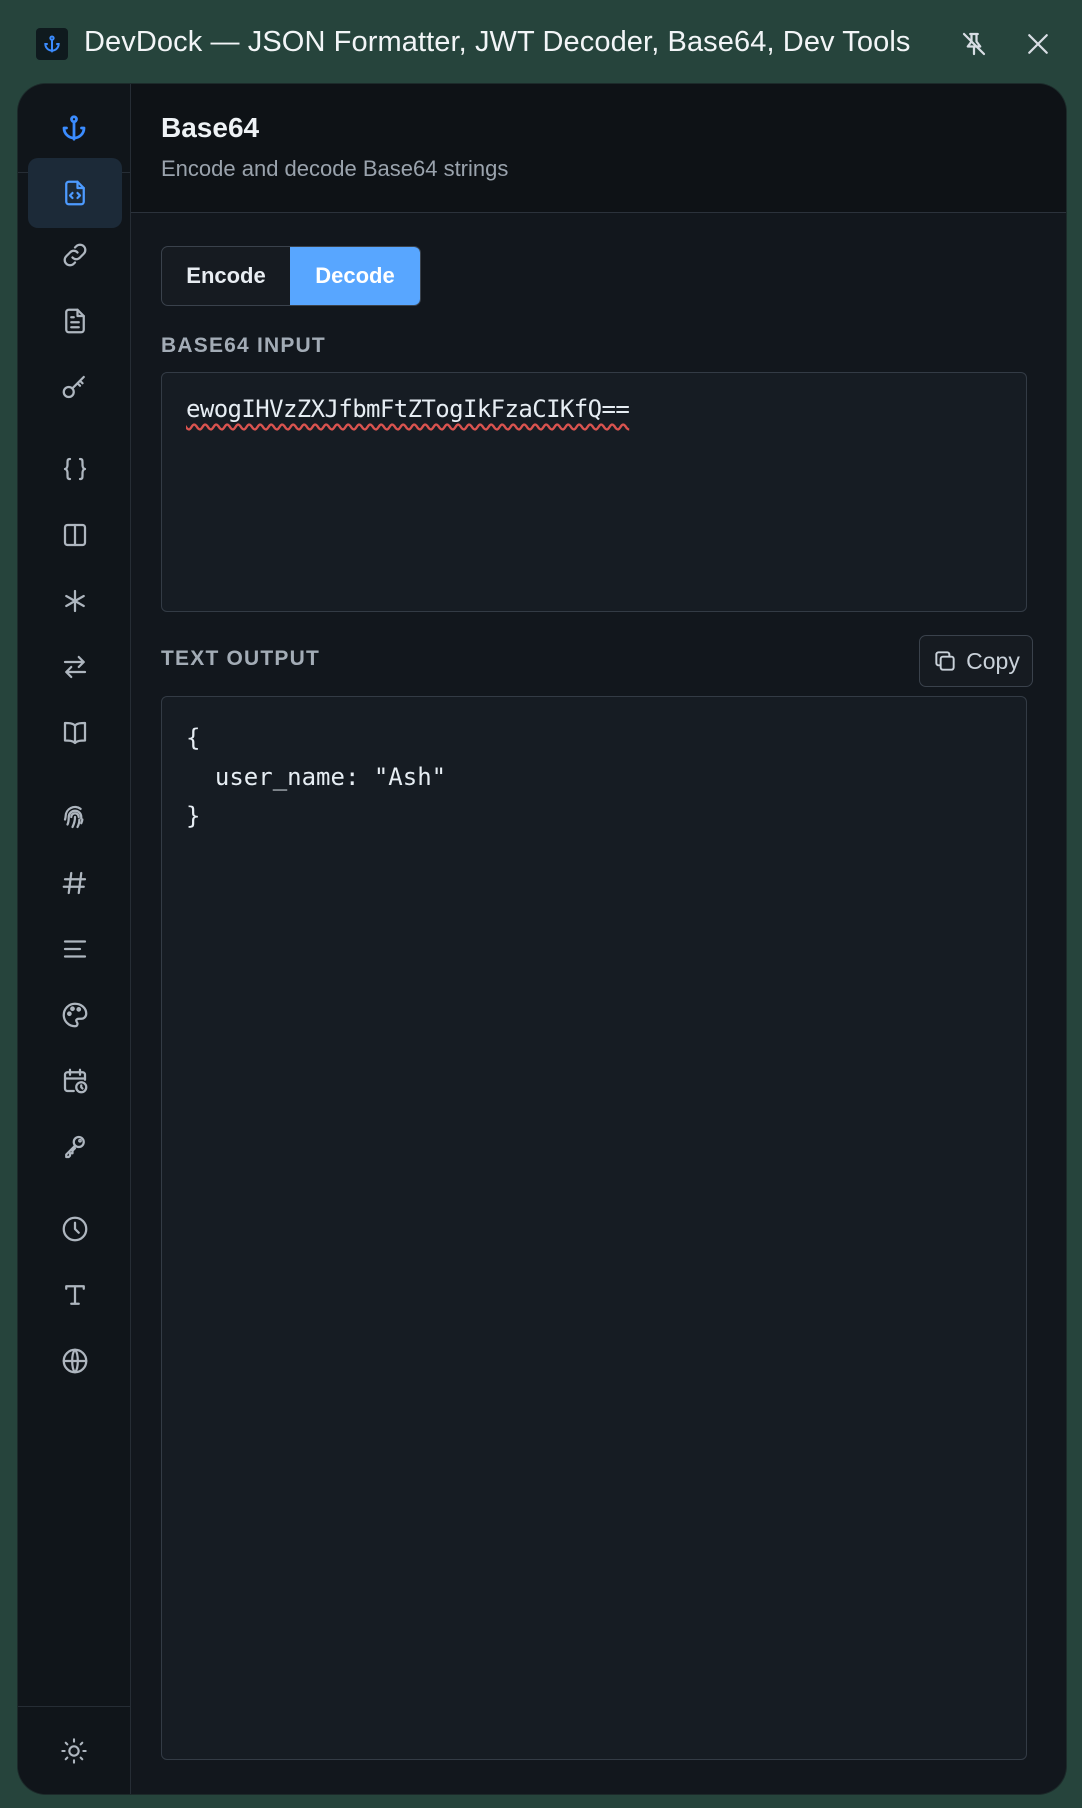 The image size is (1082, 1808). I want to click on sidebar-item-url, so click(75, 255).